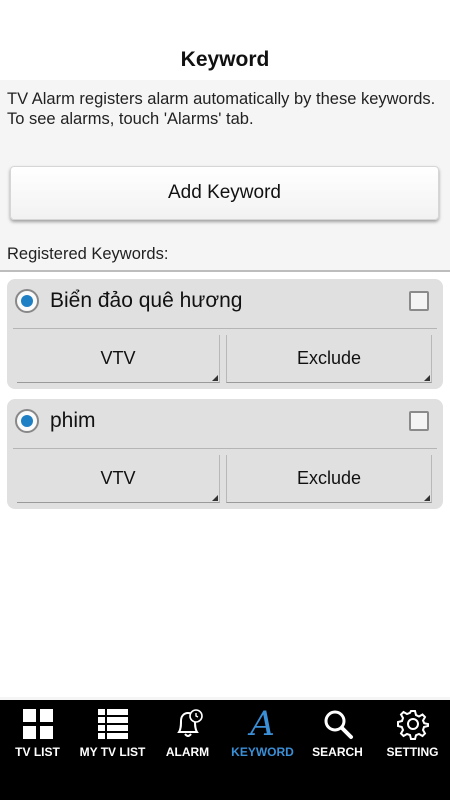 The image size is (450, 800). Describe the element at coordinates (225, 423) in the screenshot. I see `keyword-row: phim` at that location.